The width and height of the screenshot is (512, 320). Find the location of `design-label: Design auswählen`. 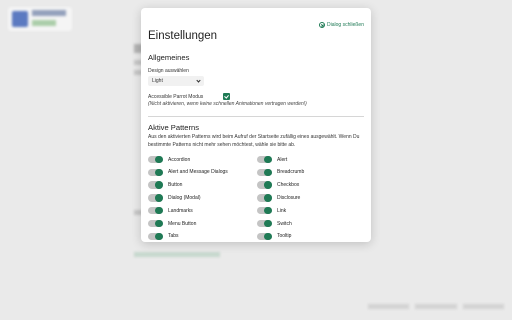

design-label: Design auswählen is located at coordinates (168, 71).